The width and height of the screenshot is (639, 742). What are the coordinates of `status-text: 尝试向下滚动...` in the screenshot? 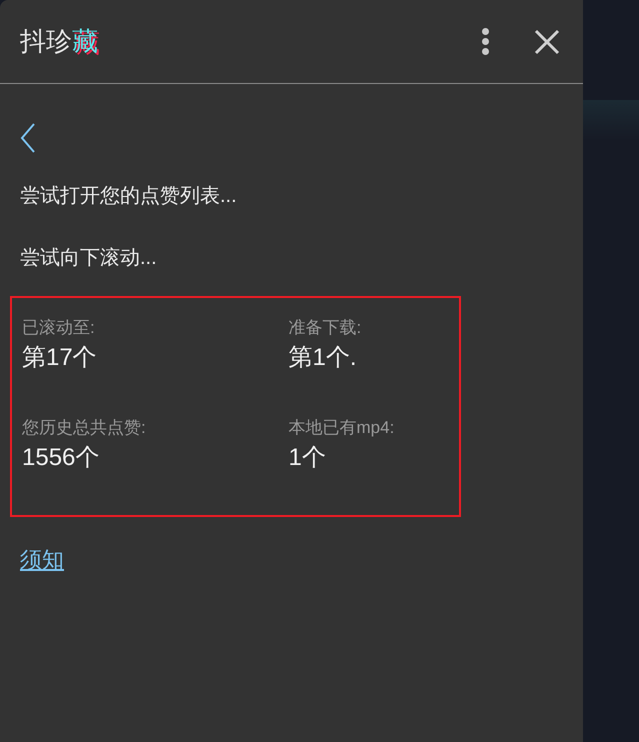 It's located at (89, 258).